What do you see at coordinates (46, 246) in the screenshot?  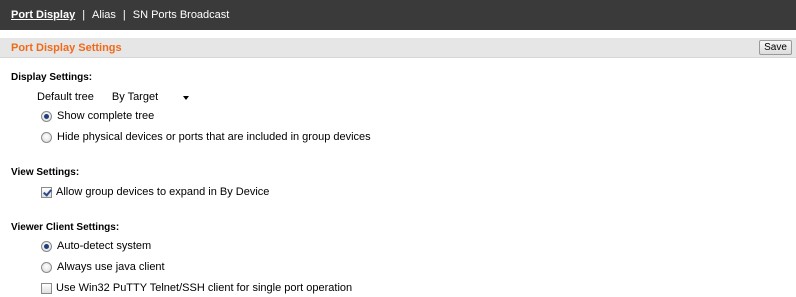 I see `auto-detect-radio` at bounding box center [46, 246].